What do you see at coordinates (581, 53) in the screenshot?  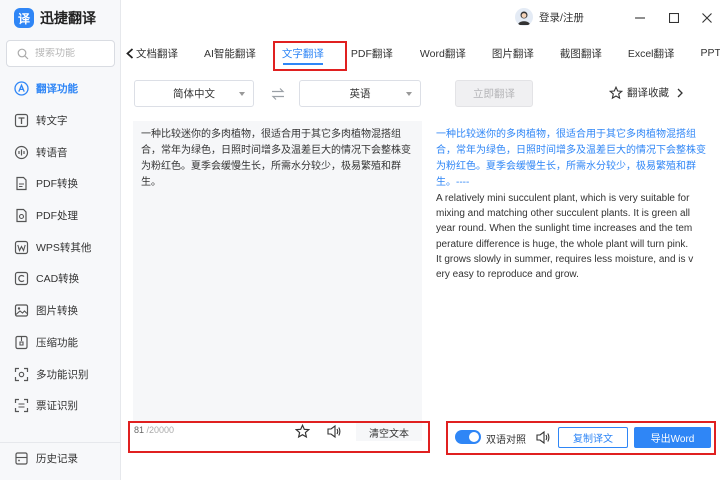 I see `tab-screenshot: 截图翻译` at bounding box center [581, 53].